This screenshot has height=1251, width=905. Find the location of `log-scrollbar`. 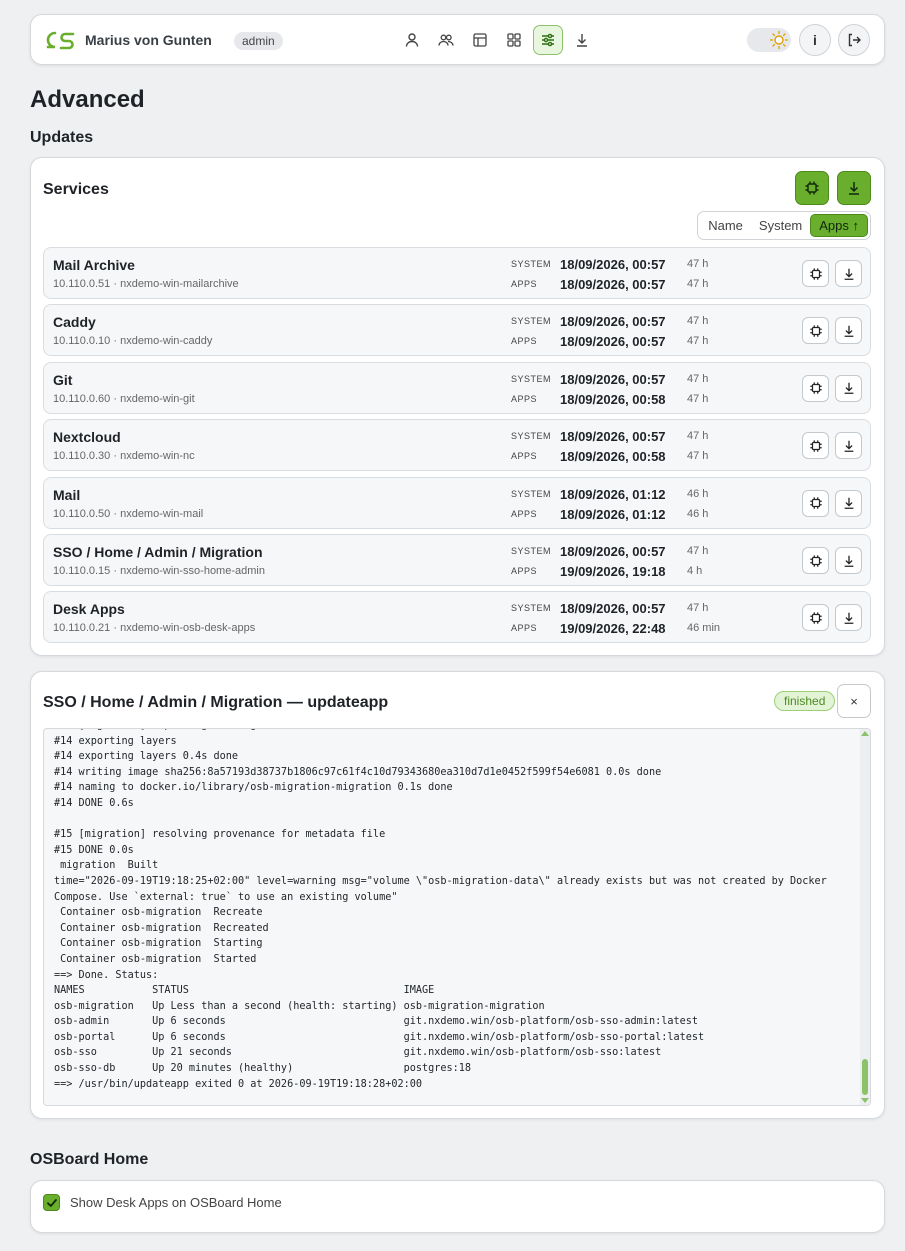

log-scrollbar is located at coordinates (865, 917).